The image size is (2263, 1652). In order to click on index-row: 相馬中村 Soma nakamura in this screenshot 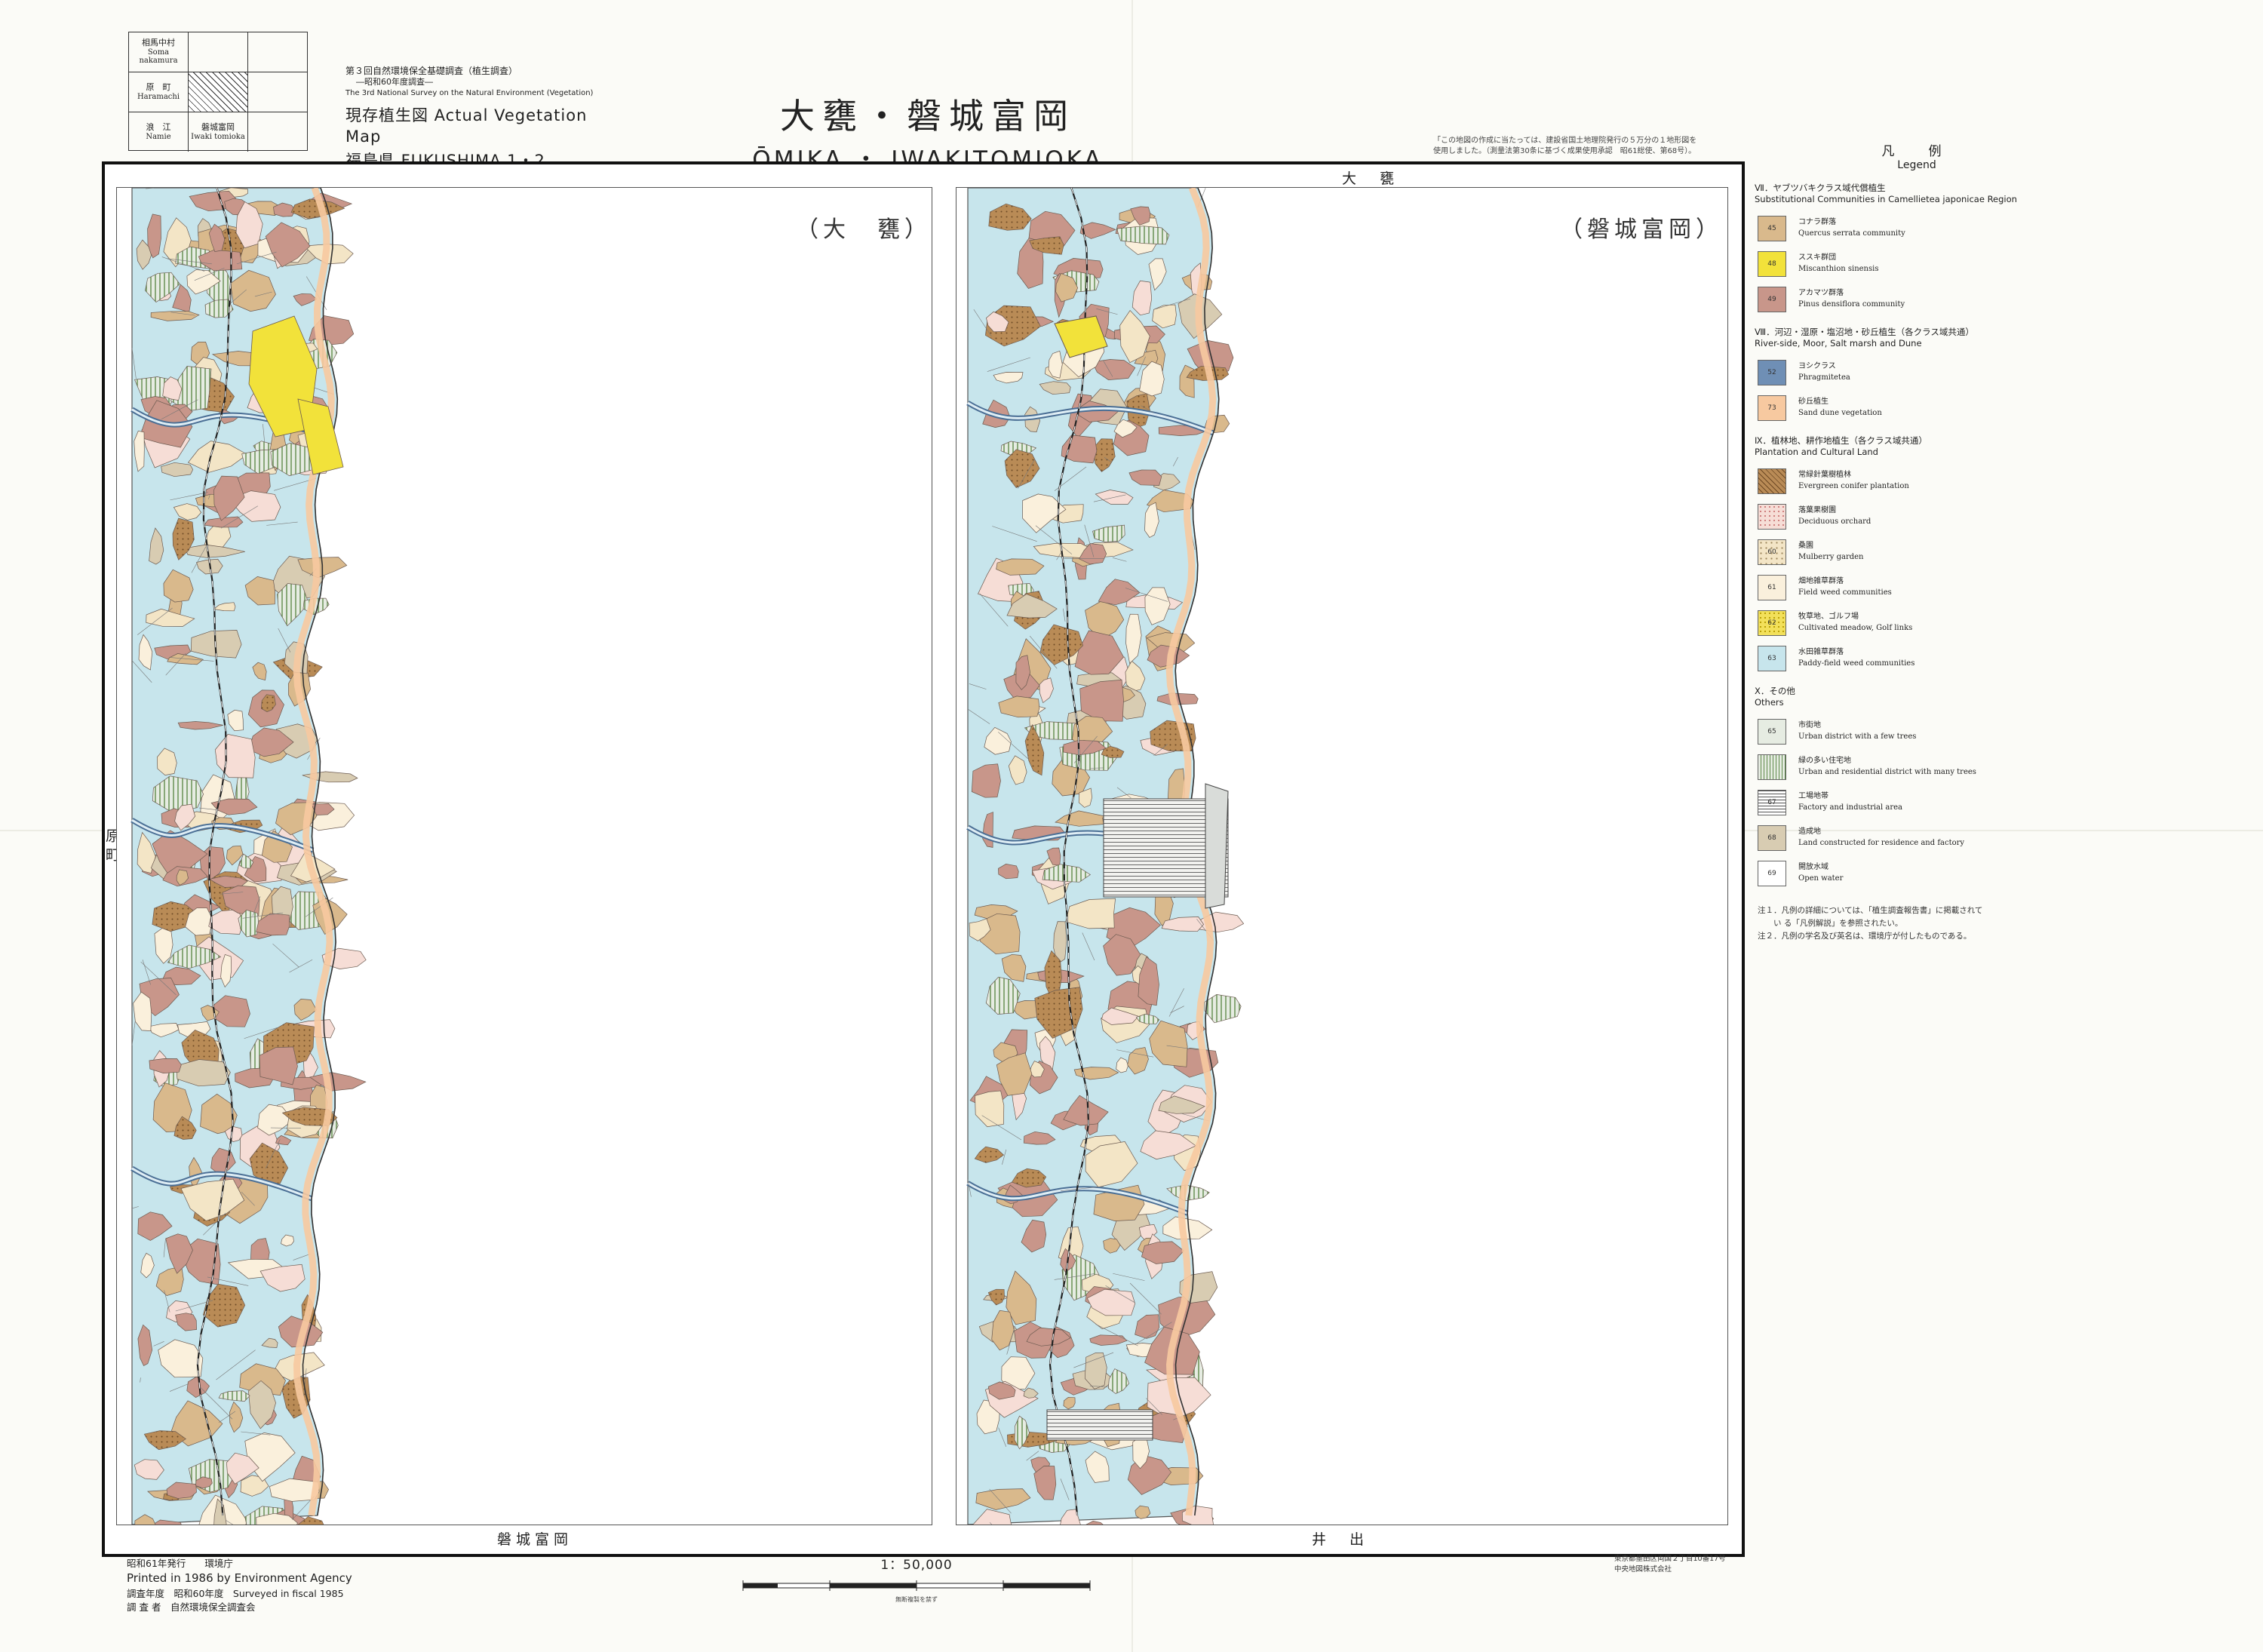, I will do `click(218, 52)`.